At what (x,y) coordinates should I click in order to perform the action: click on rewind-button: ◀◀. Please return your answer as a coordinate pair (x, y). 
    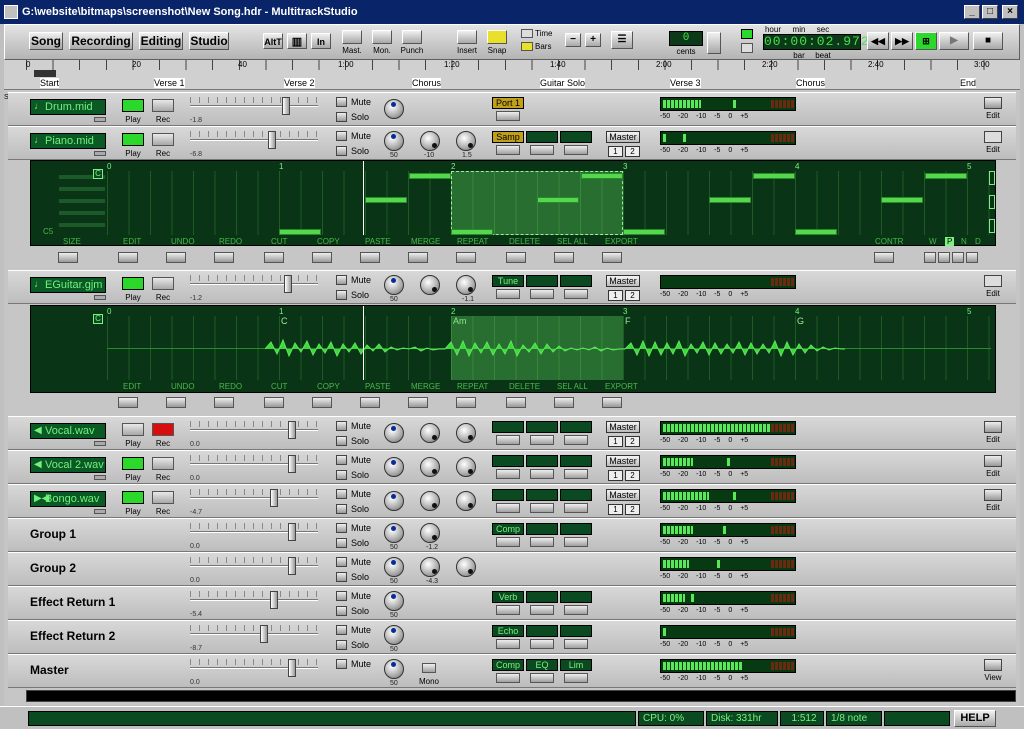
    Looking at the image, I should click on (878, 41).